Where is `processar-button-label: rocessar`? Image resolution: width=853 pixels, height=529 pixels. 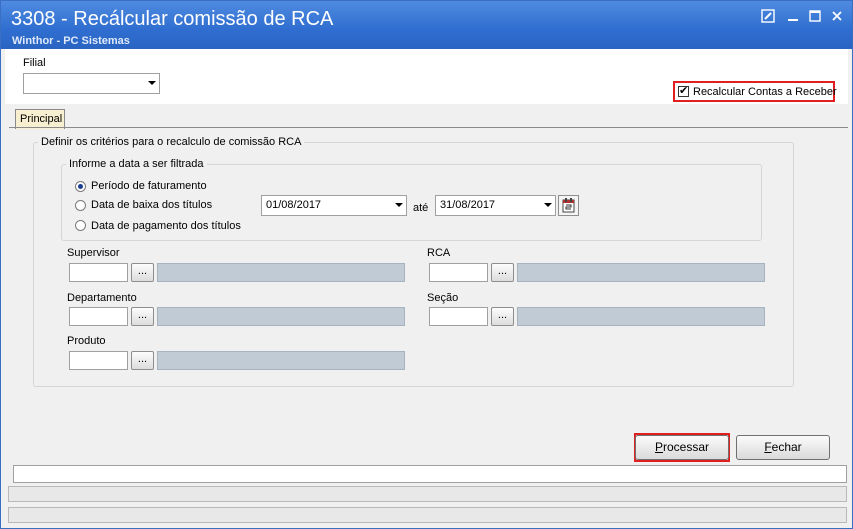
processar-button-label: rocessar is located at coordinates (686, 447).